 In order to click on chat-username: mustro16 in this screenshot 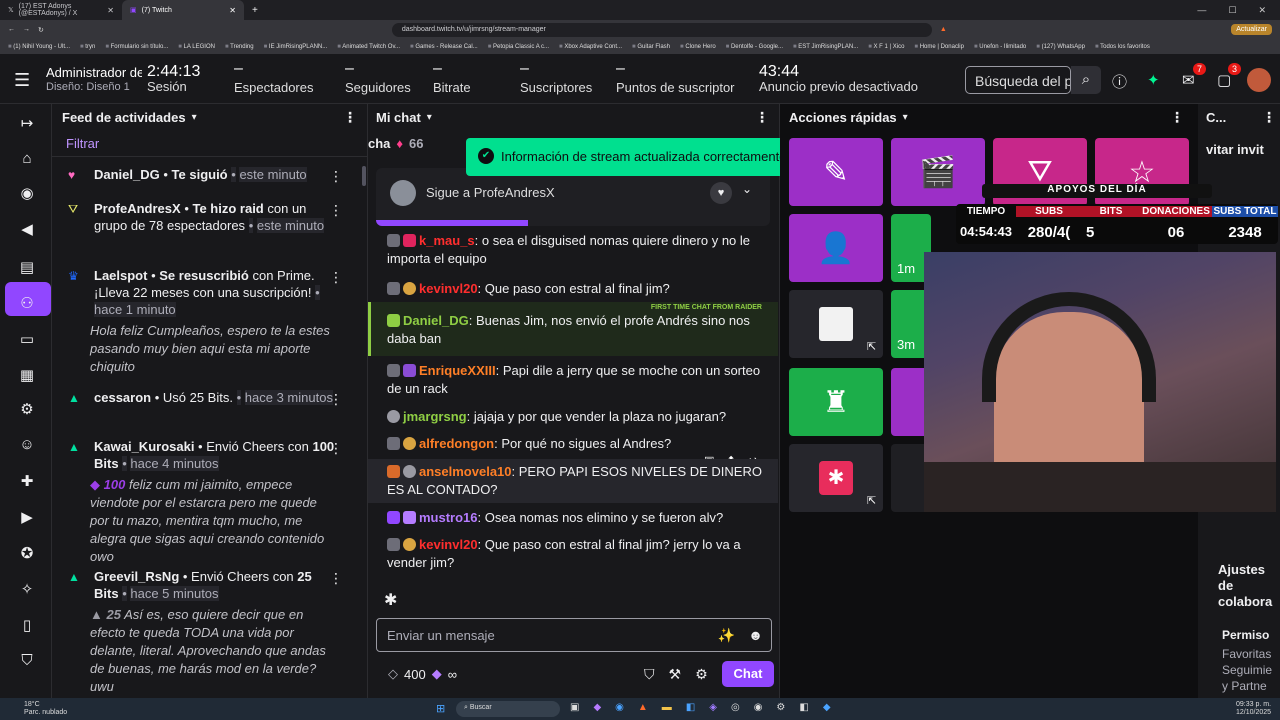, I will do `click(448, 517)`.